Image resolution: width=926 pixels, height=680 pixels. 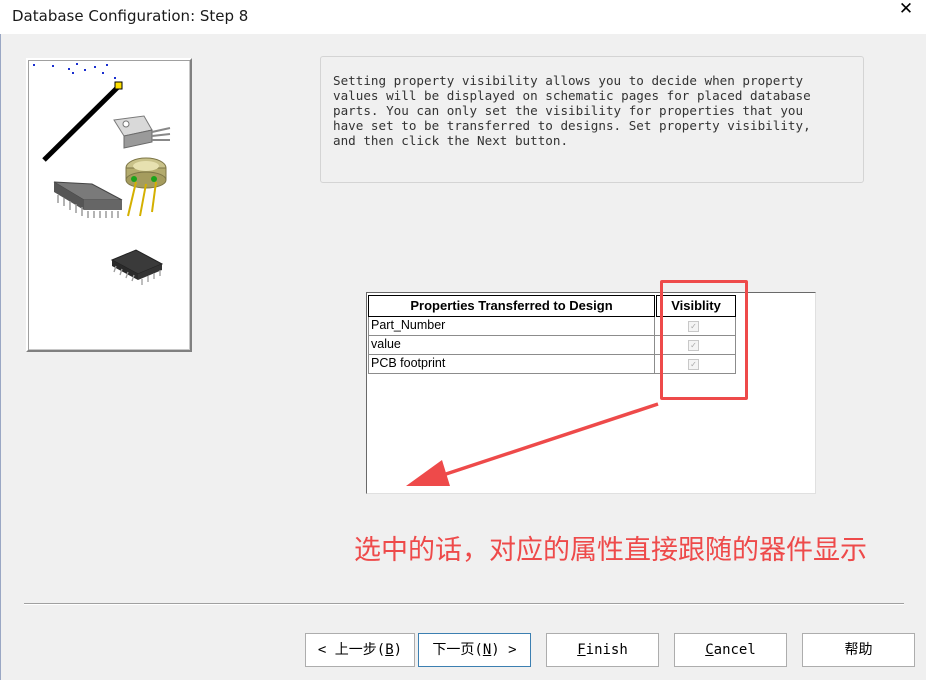 What do you see at coordinates (146, 187) in the screenshot?
I see `metal-can-transistor-icon` at bounding box center [146, 187].